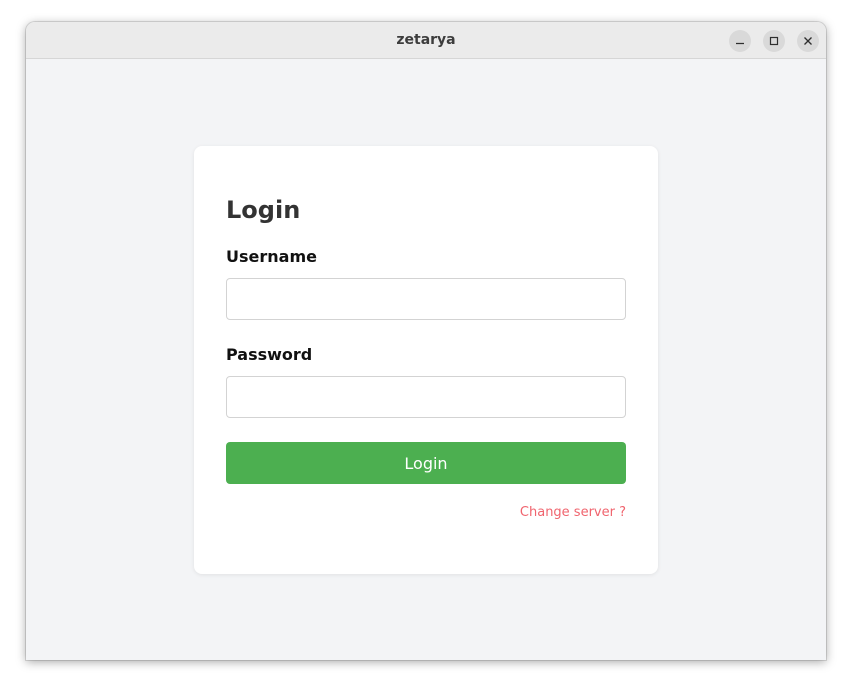 The height and width of the screenshot is (689, 852). I want to click on window-title: zetarya, so click(426, 40).